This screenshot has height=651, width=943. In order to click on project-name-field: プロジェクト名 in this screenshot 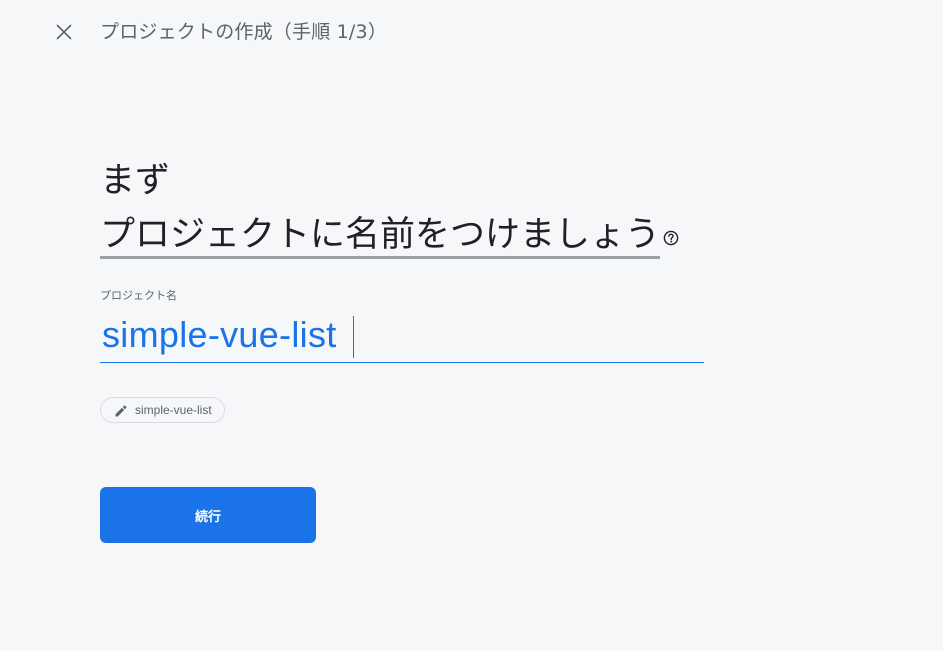, I will do `click(403, 325)`.